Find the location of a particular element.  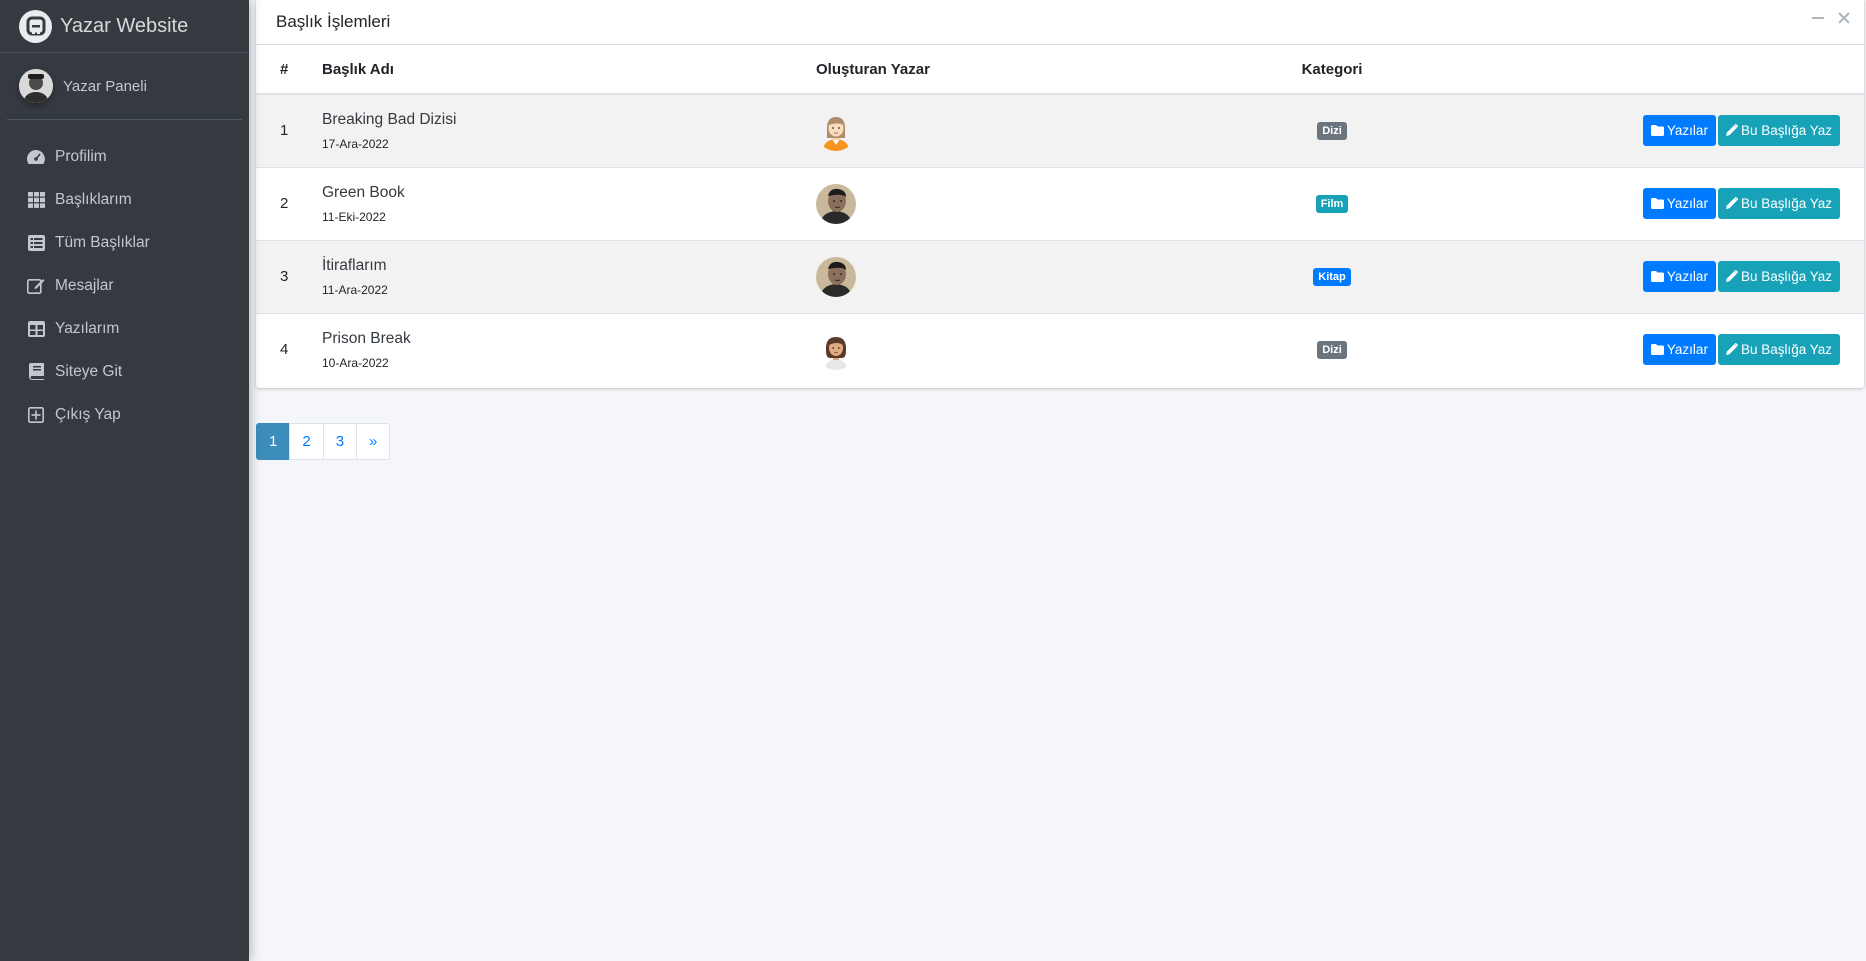

table-icon is located at coordinates (36, 329).